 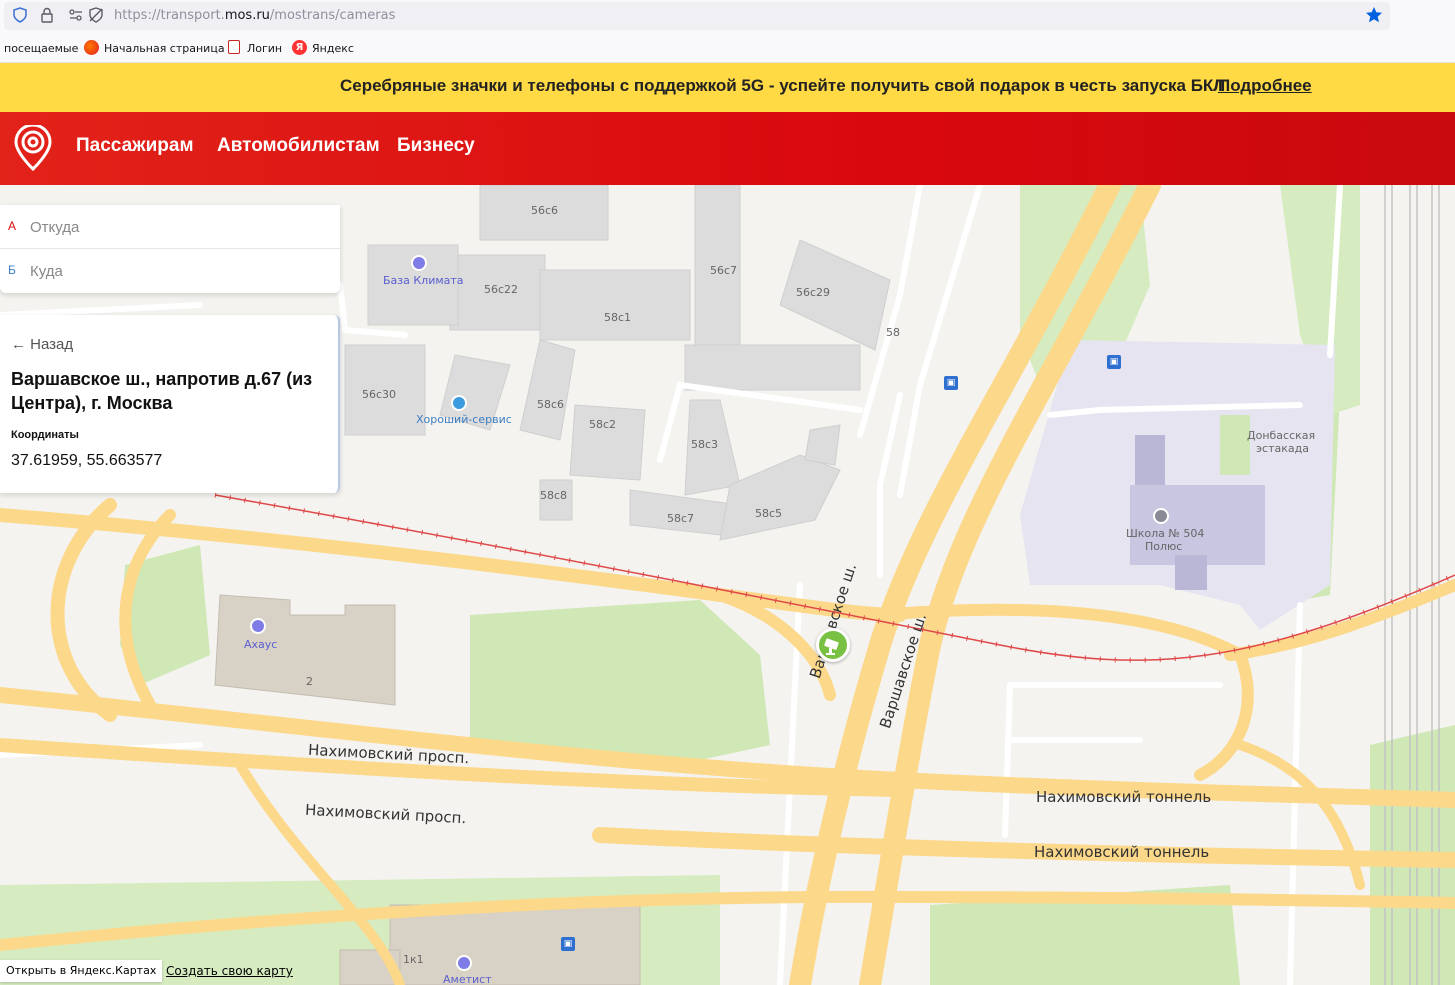 I want to click on building-label: 58с8, so click(x=554, y=495).